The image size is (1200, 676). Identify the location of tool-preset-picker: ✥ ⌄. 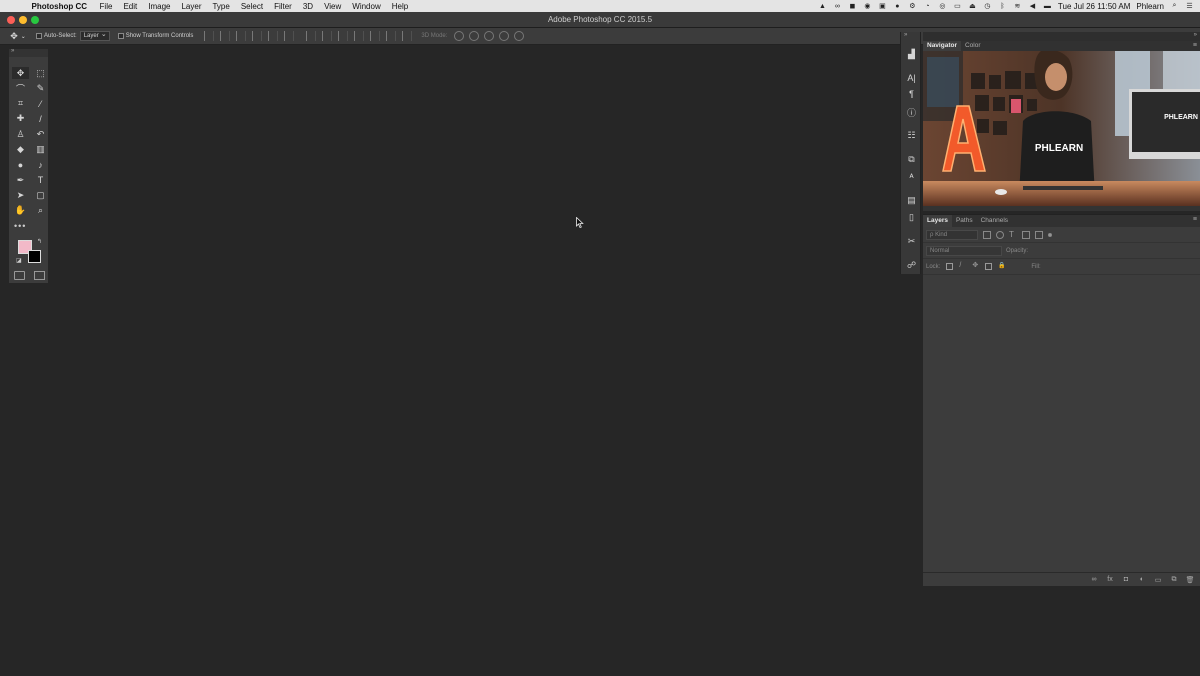
(18, 36).